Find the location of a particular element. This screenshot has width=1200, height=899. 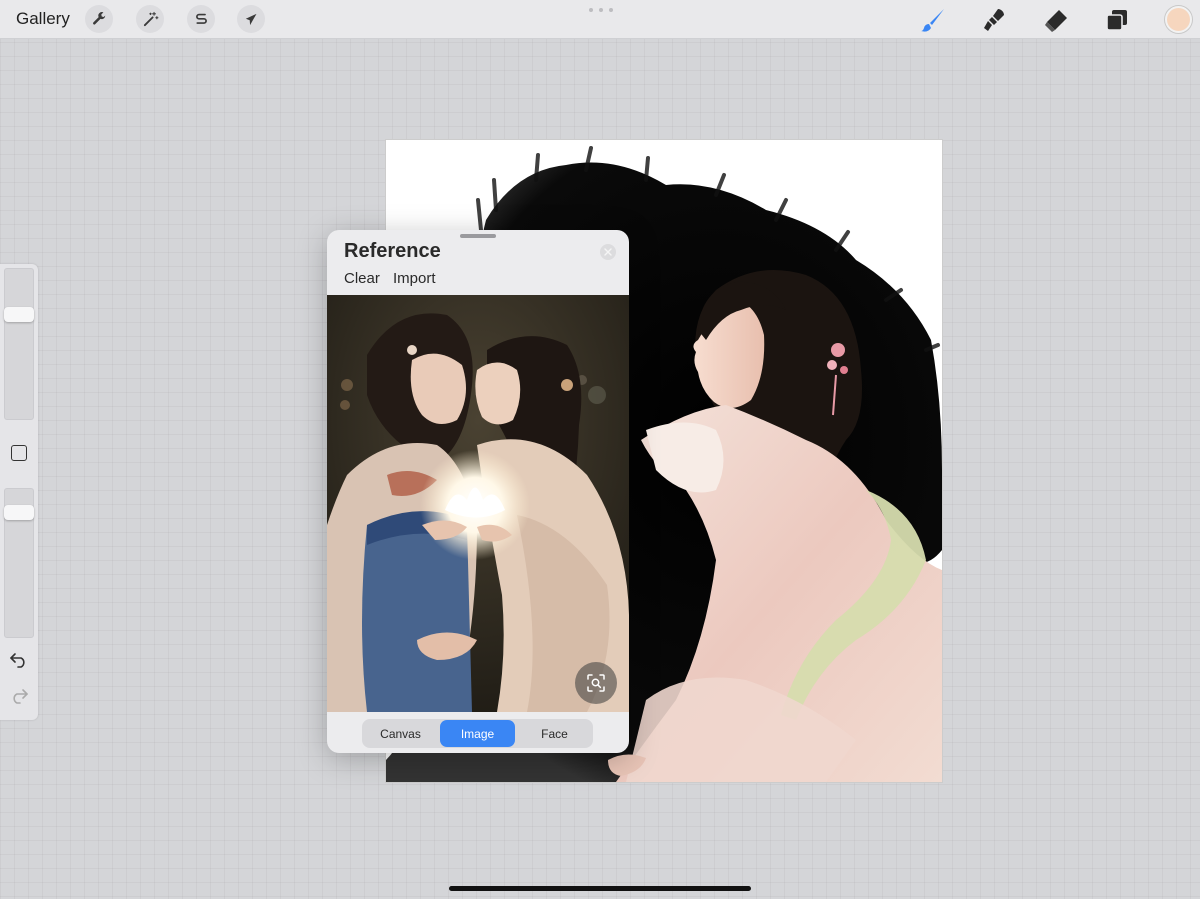

smudge-icon is located at coordinates (994, 20).